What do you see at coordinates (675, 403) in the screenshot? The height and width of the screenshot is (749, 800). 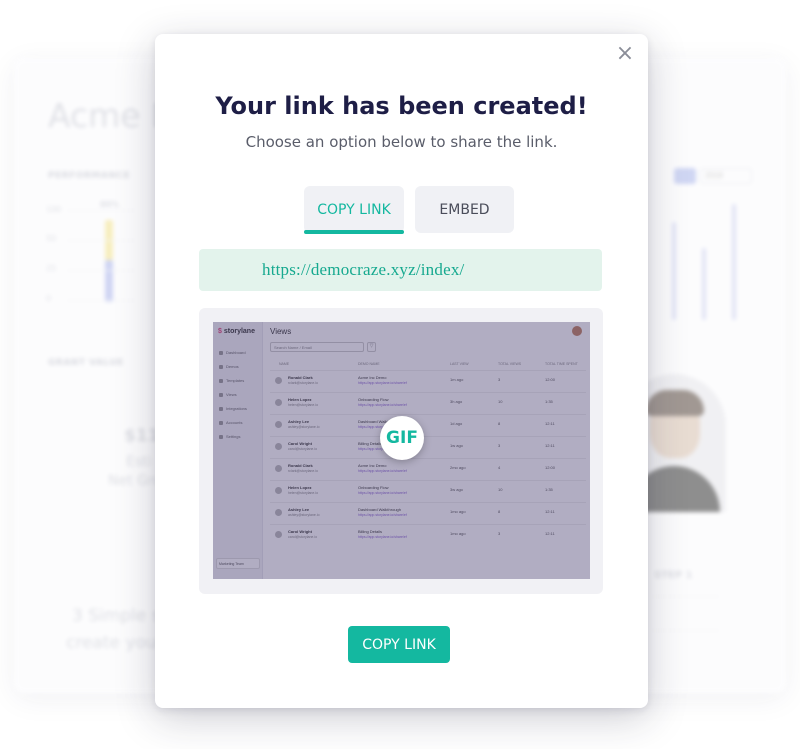 I see `hair-shape` at bounding box center [675, 403].